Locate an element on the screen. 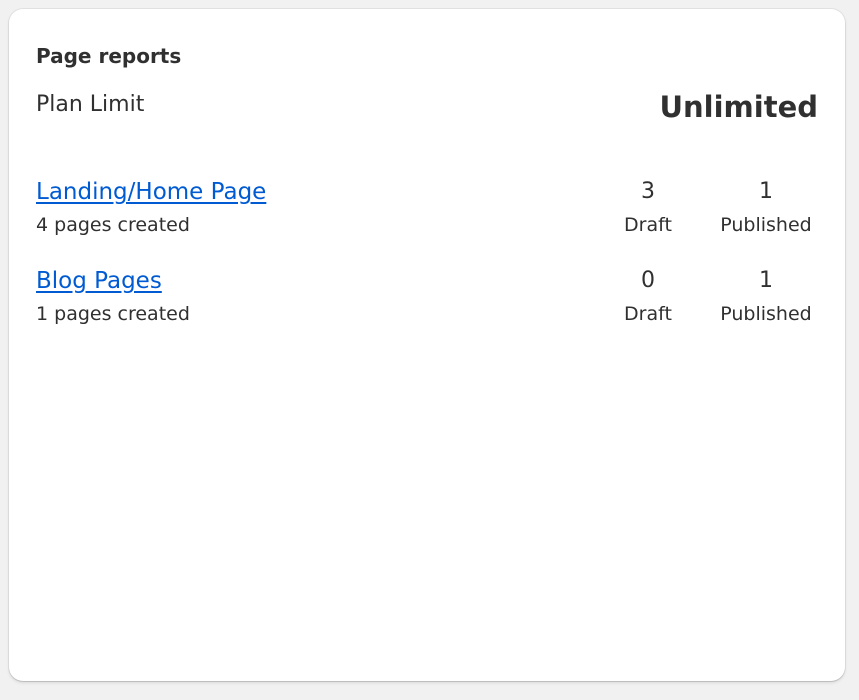 The image size is (859, 700). landing-draft-label: Draft is located at coordinates (648, 225).